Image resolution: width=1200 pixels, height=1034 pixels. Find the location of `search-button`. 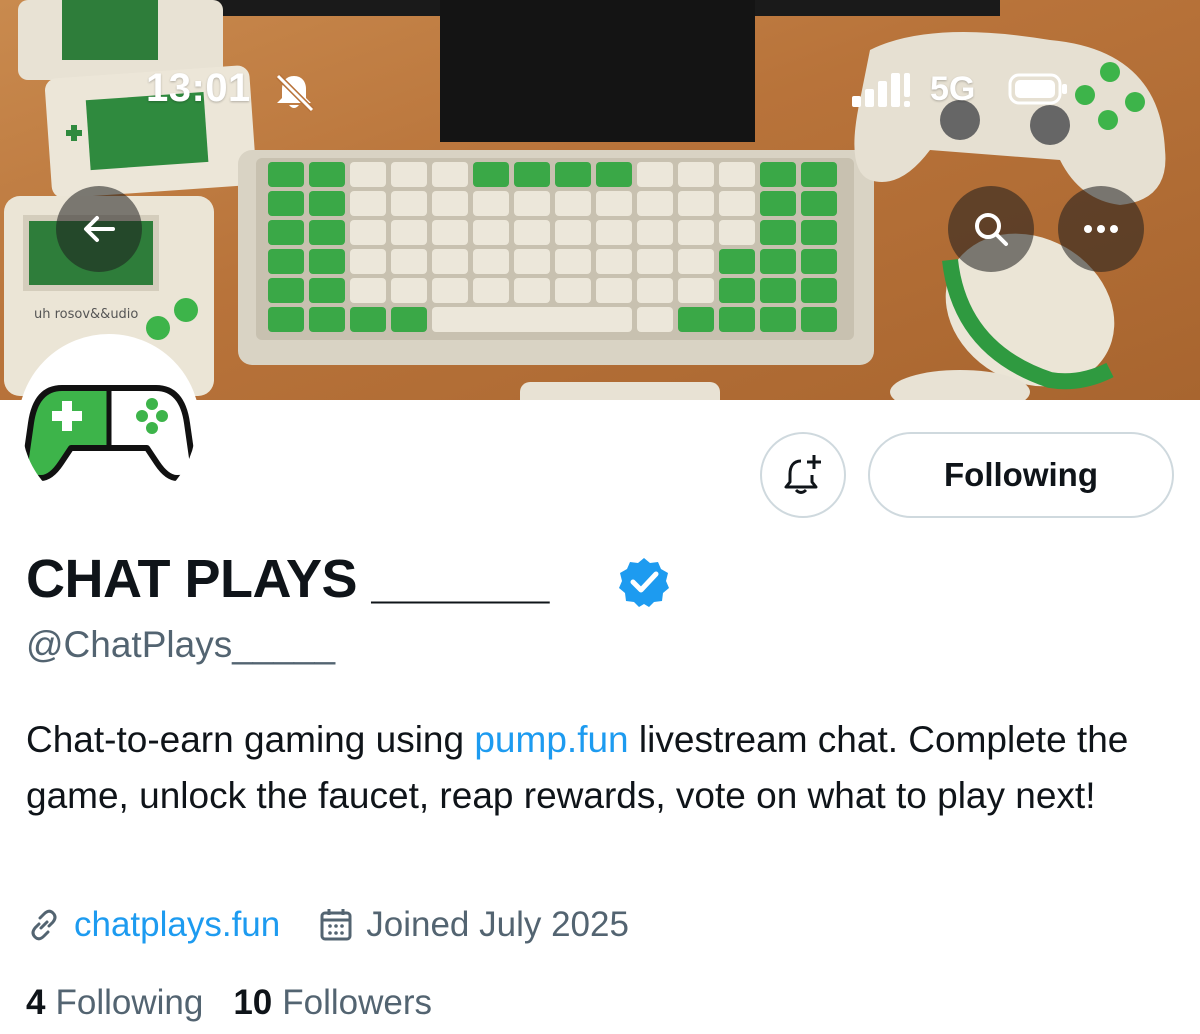

search-button is located at coordinates (991, 229).